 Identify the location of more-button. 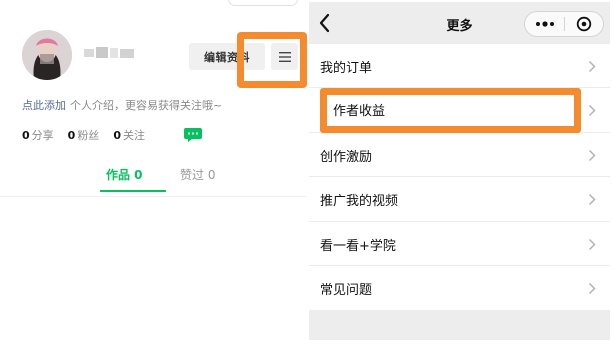
(545, 24).